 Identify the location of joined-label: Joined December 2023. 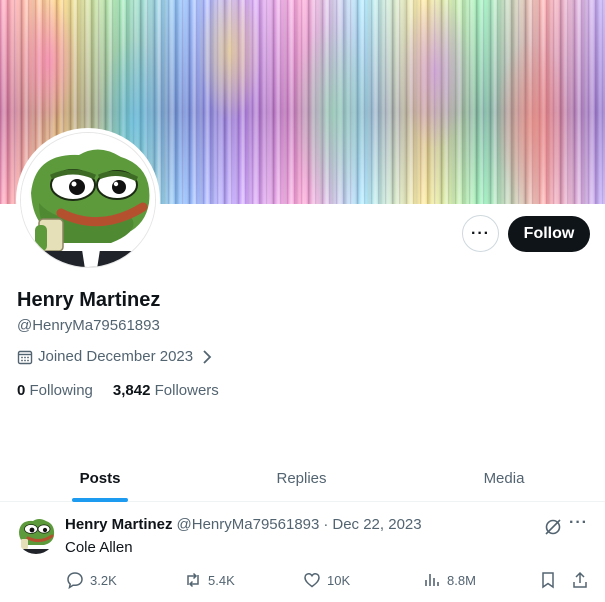
(116, 356).